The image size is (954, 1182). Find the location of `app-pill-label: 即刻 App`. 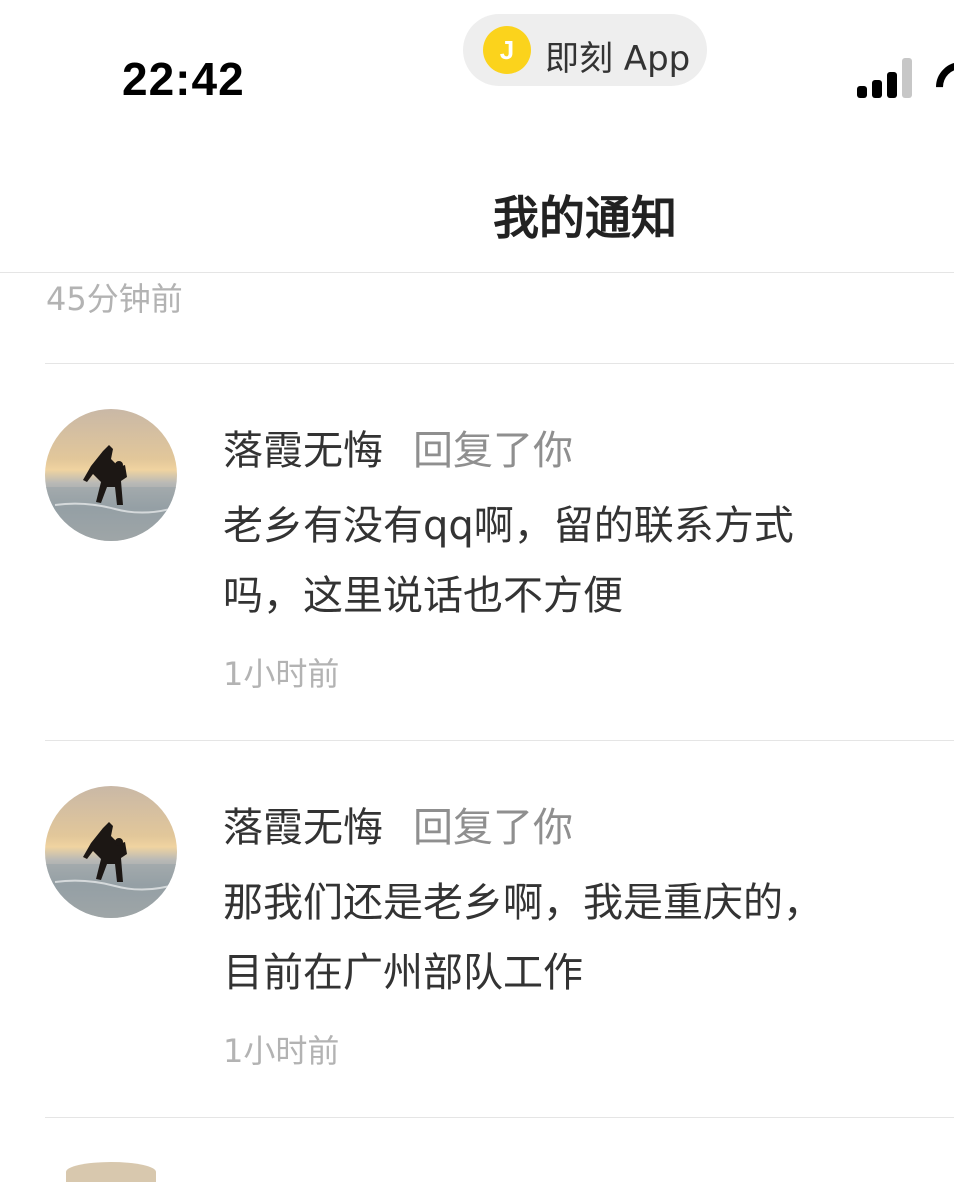

app-pill-label: 即刻 App is located at coordinates (618, 59).